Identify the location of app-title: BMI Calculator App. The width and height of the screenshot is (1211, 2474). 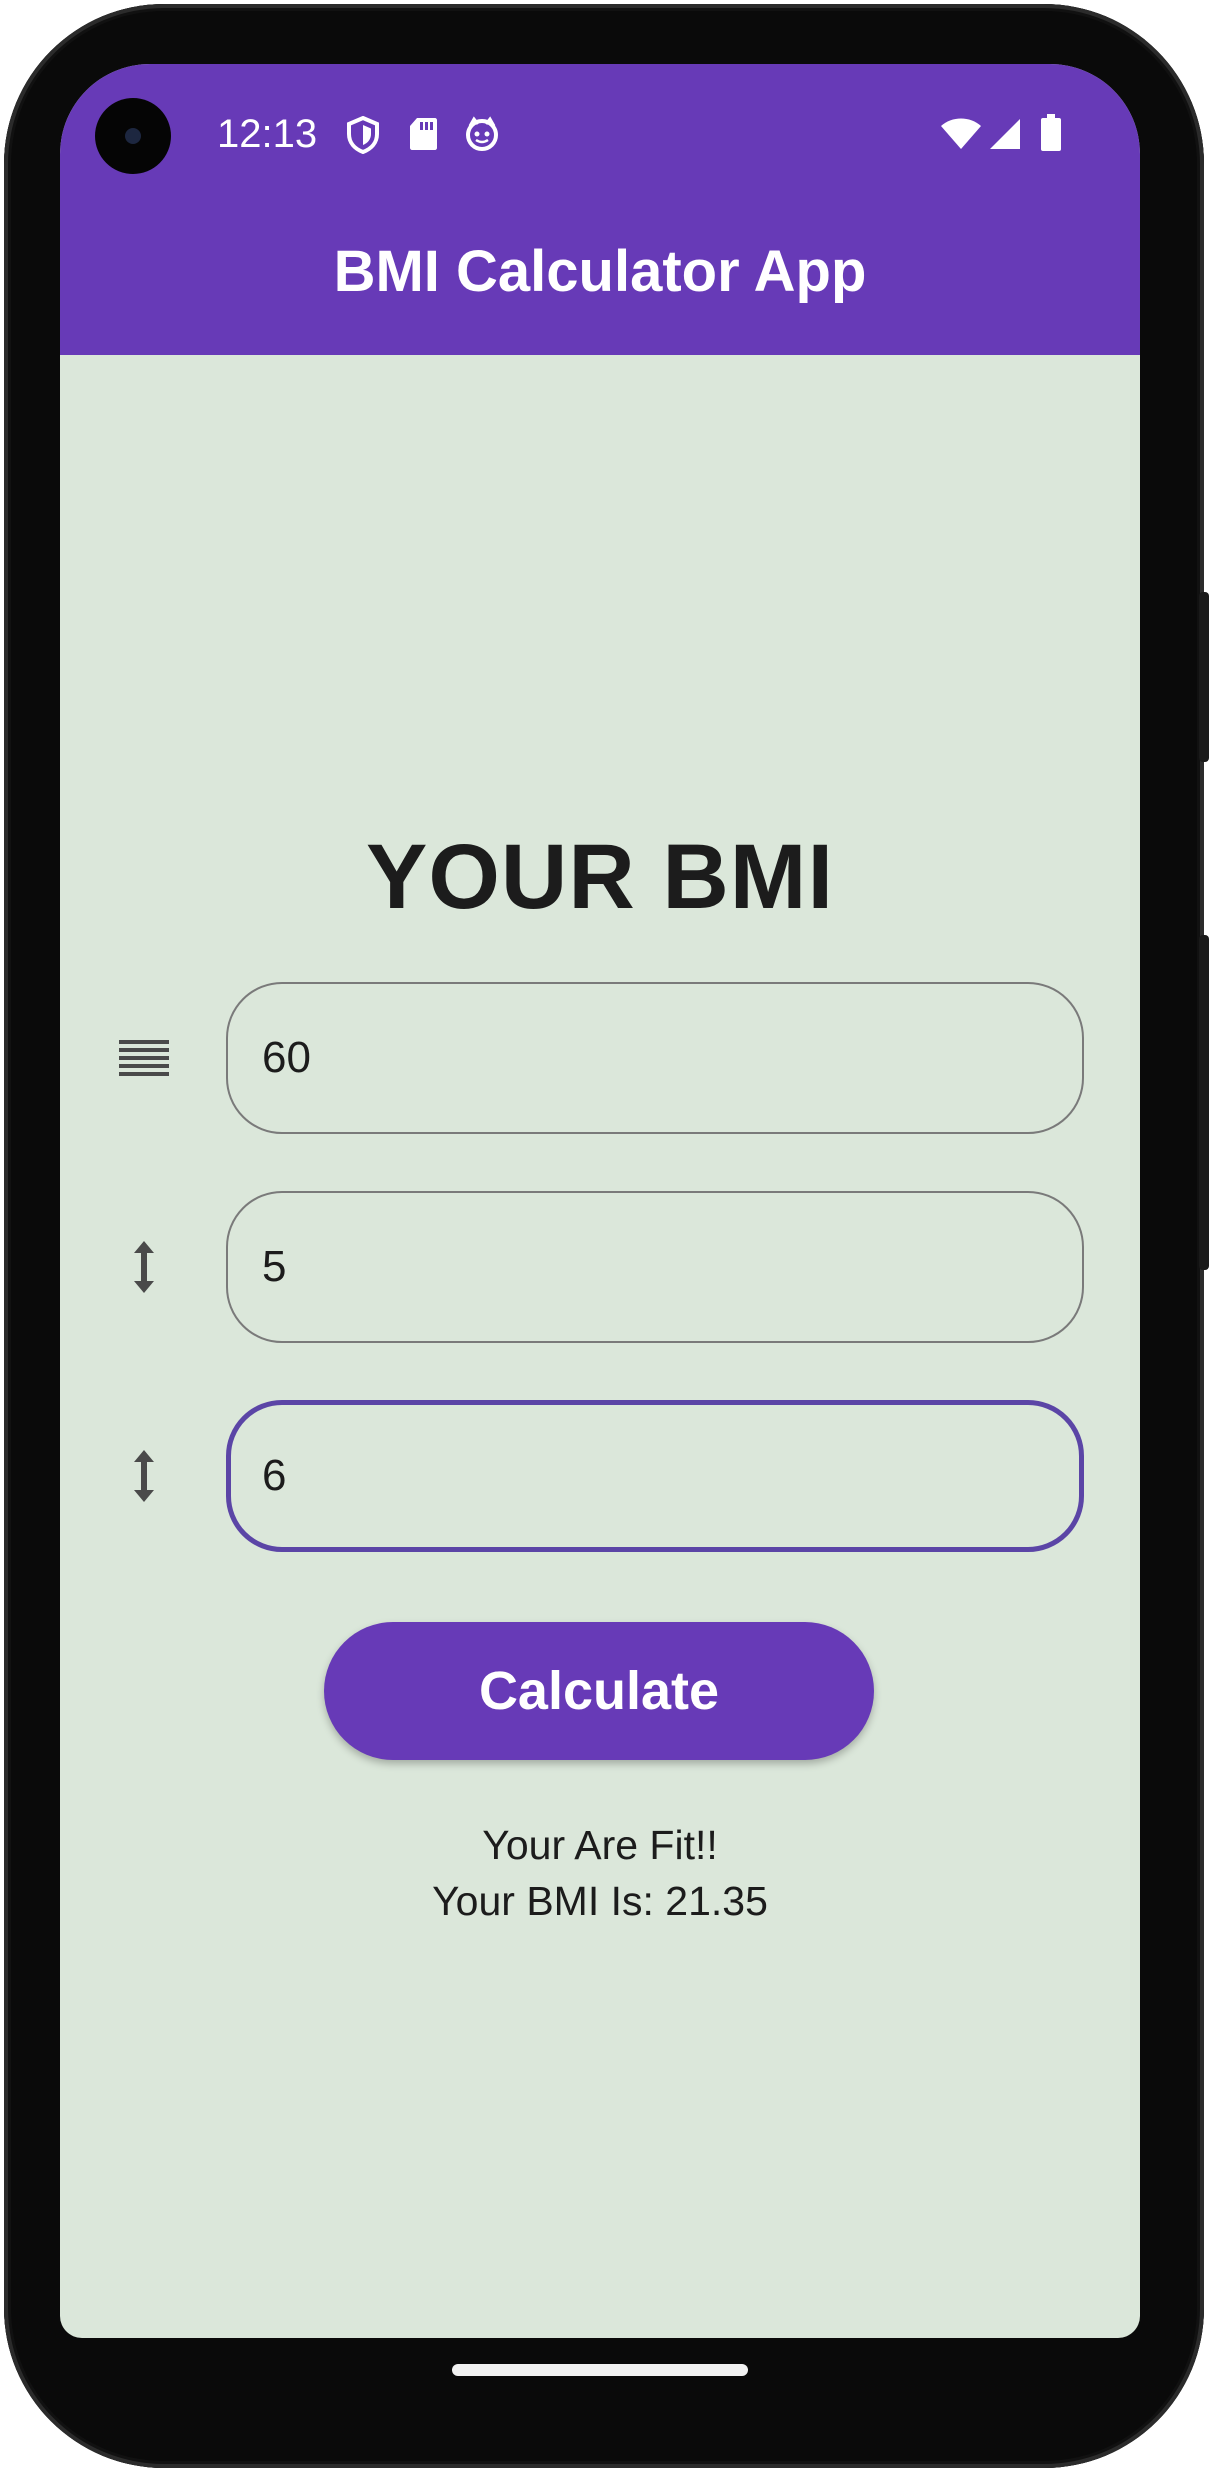
(600, 271).